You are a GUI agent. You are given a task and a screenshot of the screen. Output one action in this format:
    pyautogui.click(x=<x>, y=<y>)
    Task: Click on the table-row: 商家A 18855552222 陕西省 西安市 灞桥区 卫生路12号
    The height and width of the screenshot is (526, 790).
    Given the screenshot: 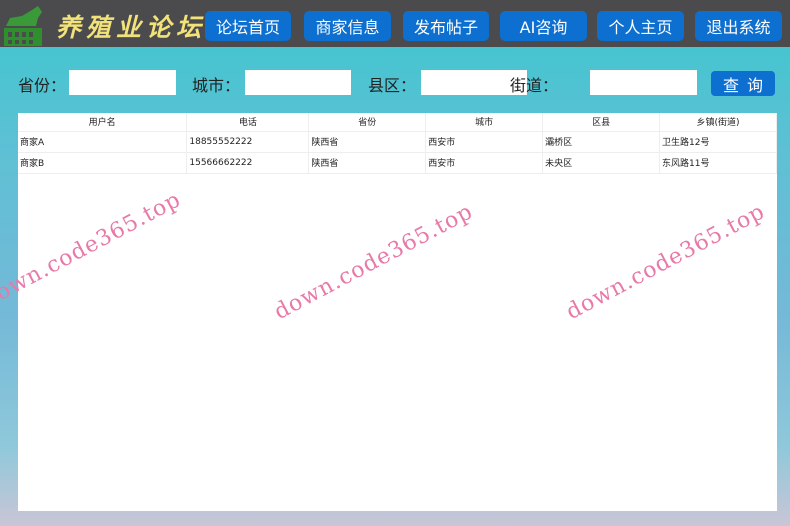 What is the action you would take?
    pyautogui.click(x=397, y=141)
    